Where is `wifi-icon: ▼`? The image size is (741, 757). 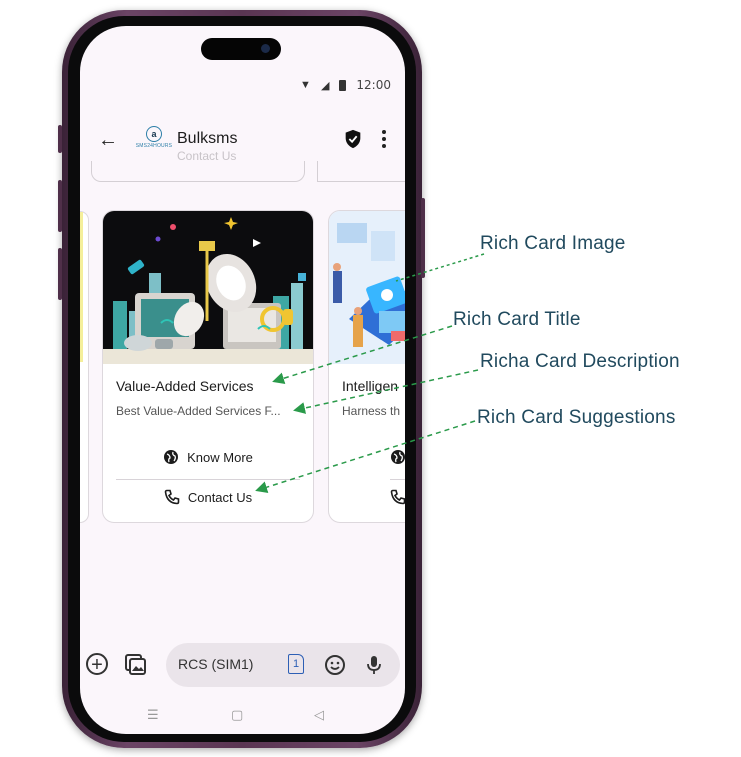 wifi-icon: ▼ is located at coordinates (305, 85).